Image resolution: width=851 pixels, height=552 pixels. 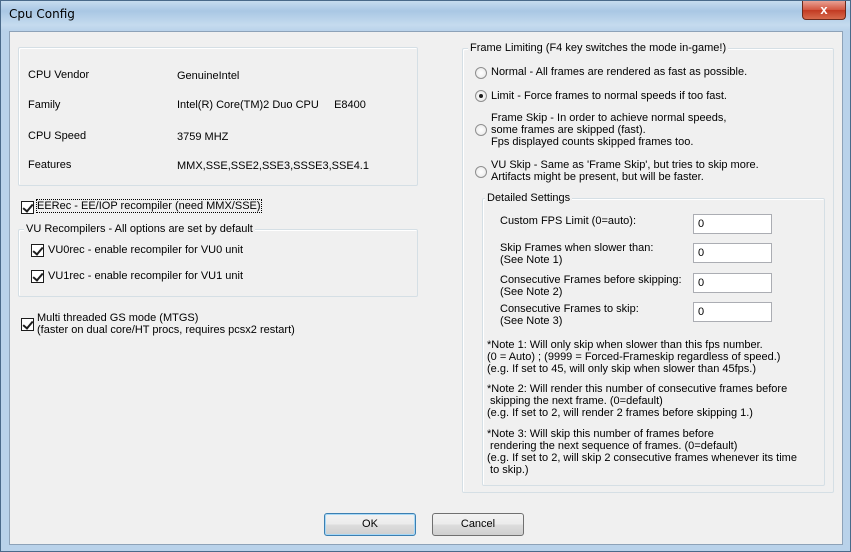 I want to click on custom-fps-label: Custom FPS Limit (0=auto):, so click(x=568, y=221).